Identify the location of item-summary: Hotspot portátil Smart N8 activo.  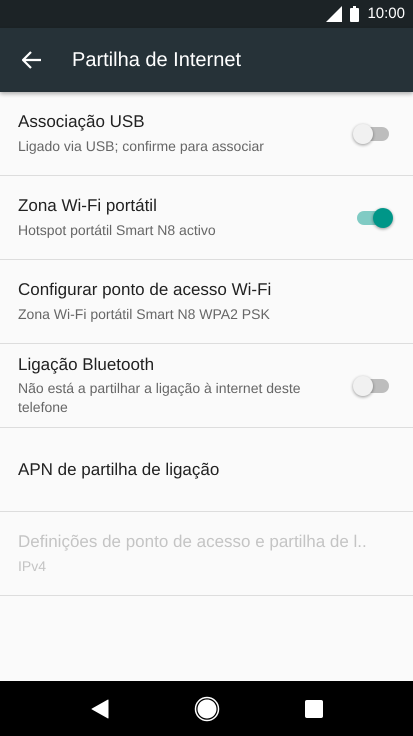
(117, 230).